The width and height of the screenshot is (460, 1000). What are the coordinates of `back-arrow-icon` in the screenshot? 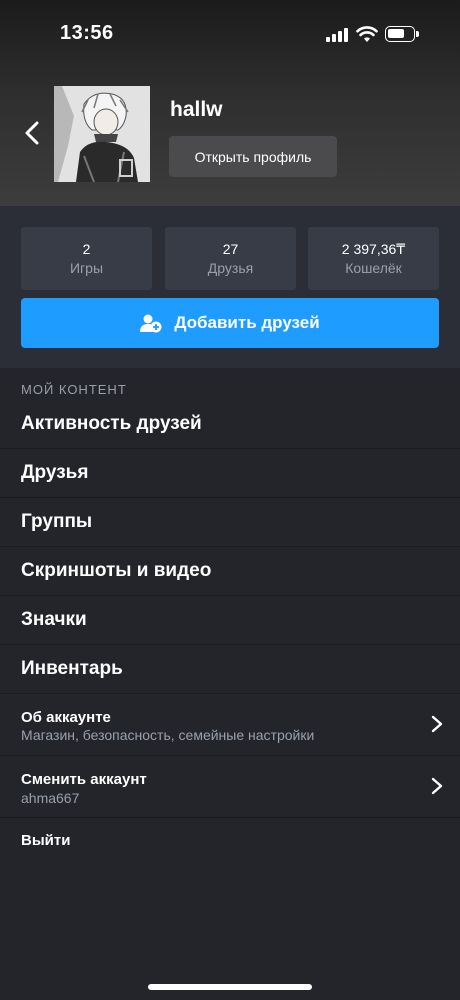 It's located at (33, 133).